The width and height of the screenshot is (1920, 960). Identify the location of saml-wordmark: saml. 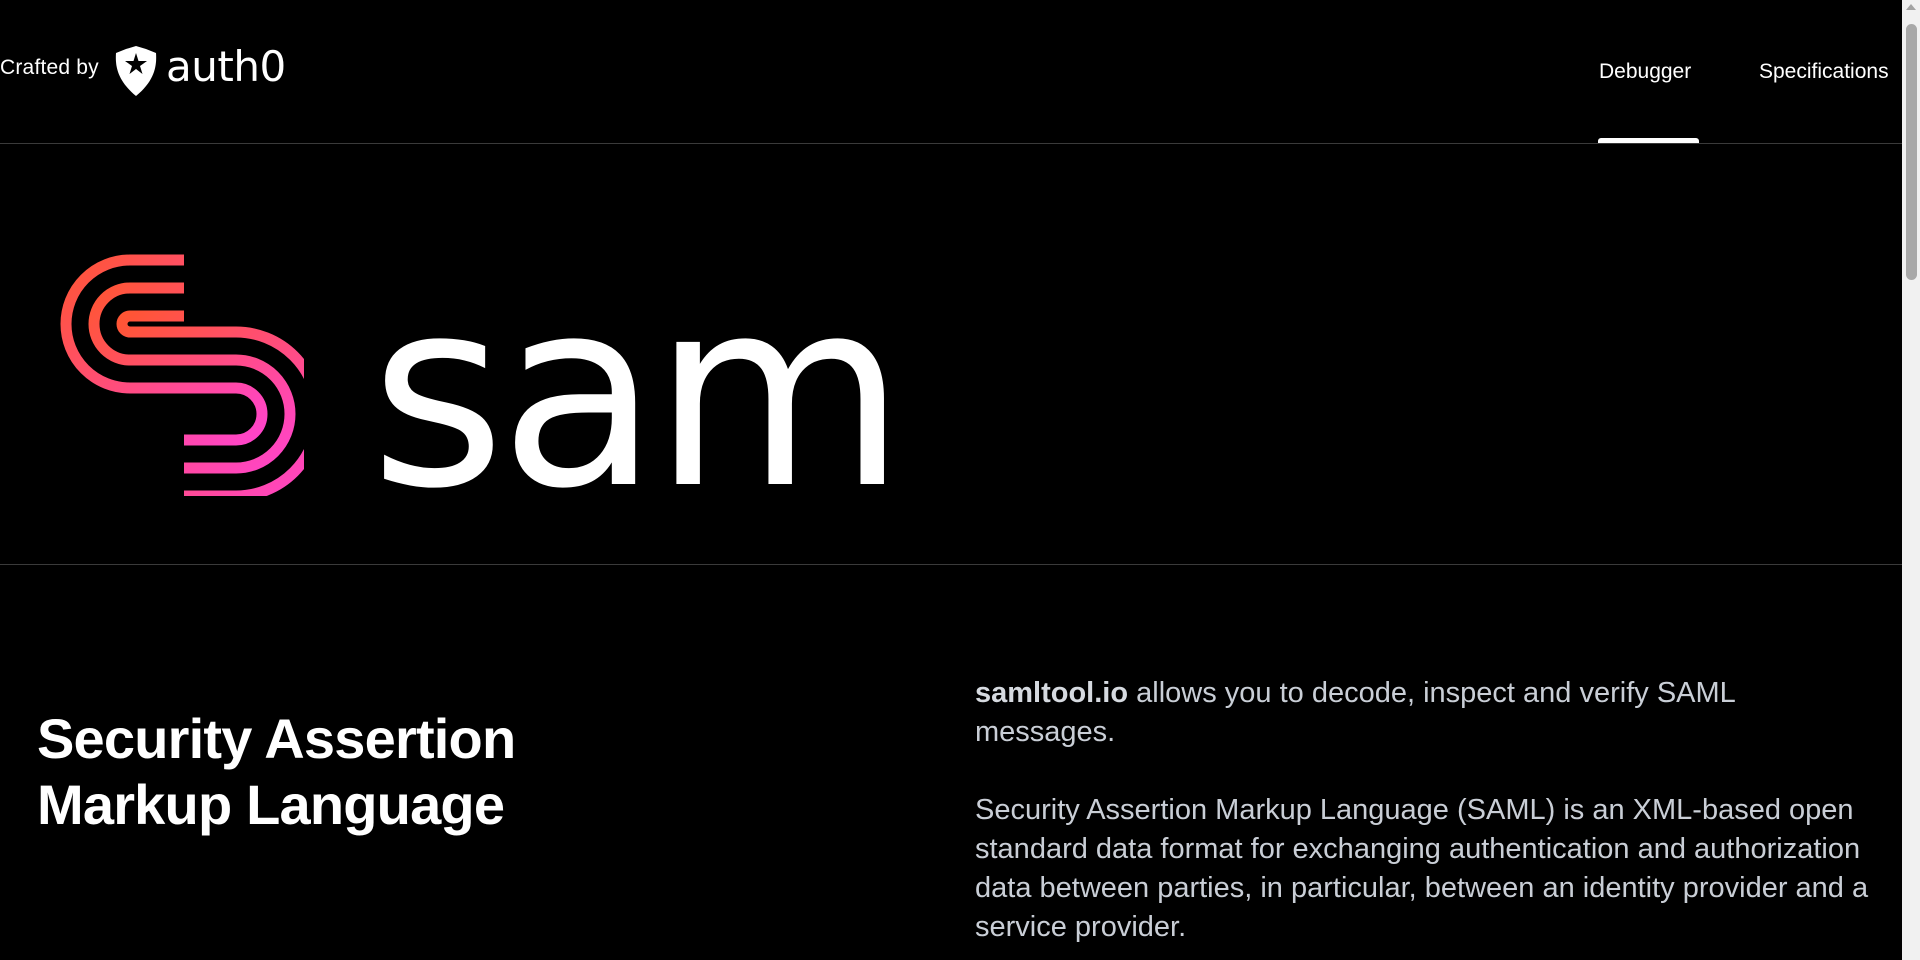
(635, 374).